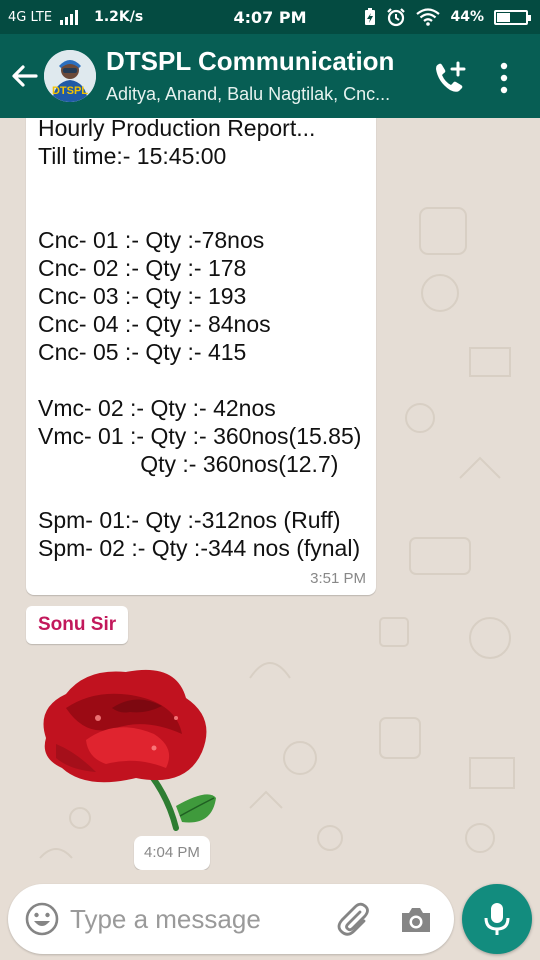  I want to click on battery-icon, so click(512, 17).